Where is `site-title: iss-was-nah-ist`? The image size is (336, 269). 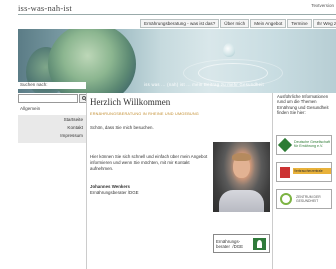 site-title: iss-was-nah-ist is located at coordinates (45, 8).